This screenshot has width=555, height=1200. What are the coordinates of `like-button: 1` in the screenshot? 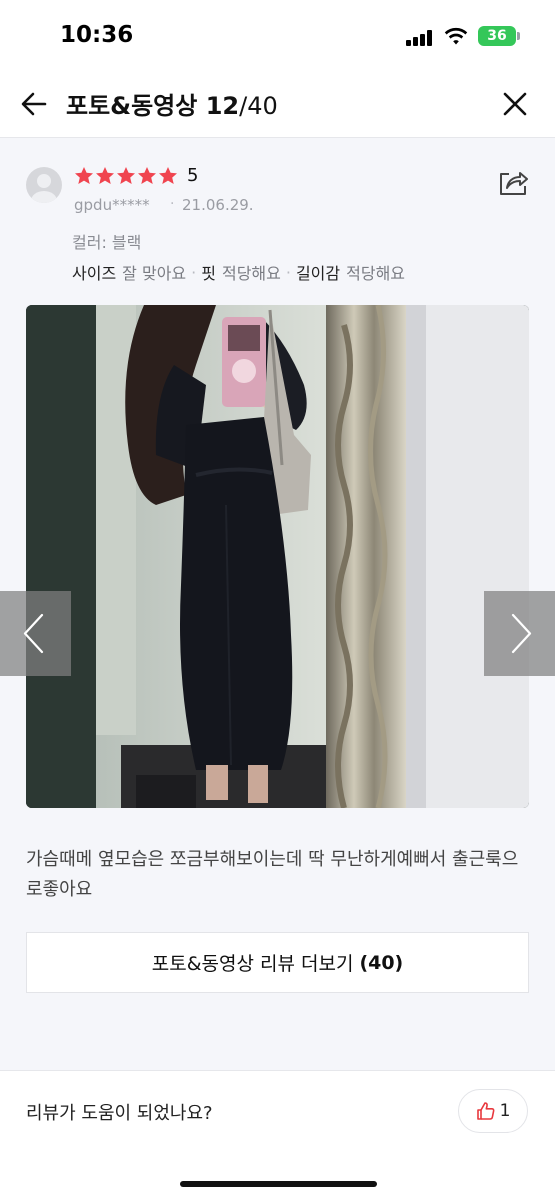 It's located at (493, 1111).